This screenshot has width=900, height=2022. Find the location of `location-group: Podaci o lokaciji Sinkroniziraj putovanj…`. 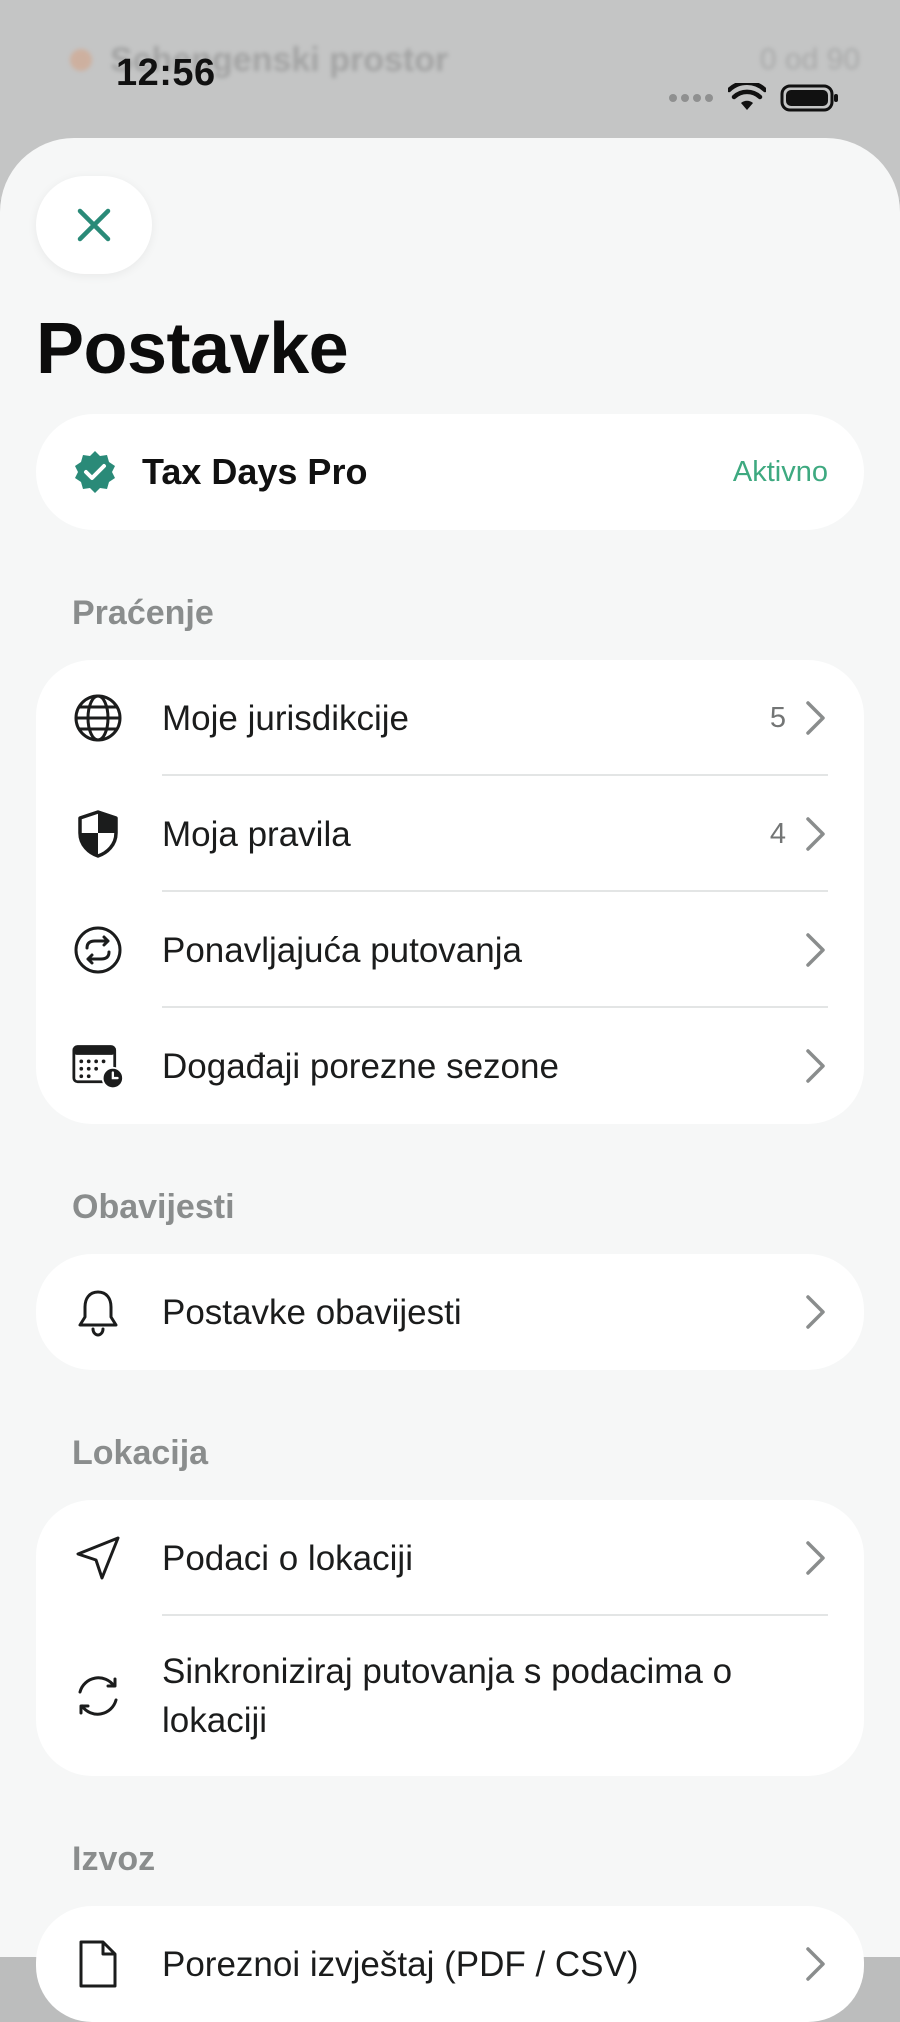

location-group: Podaci o lokaciji Sinkroniziraj putovanj… is located at coordinates (450, 1638).